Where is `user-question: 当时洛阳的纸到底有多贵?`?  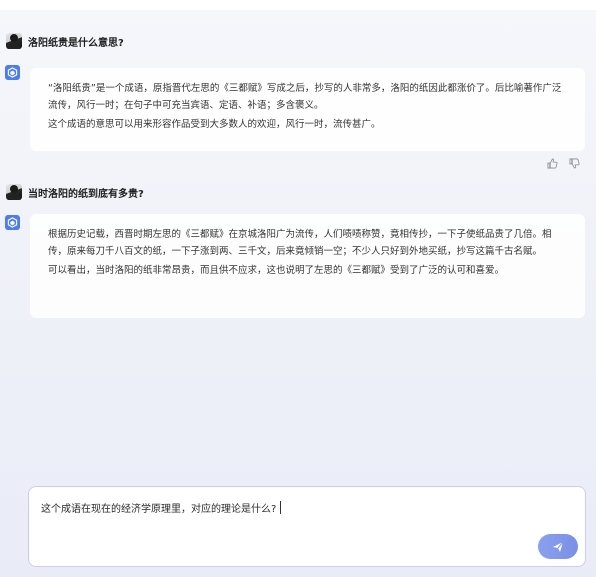 user-question: 当时洛阳的纸到底有多贵? is located at coordinates (86, 194).